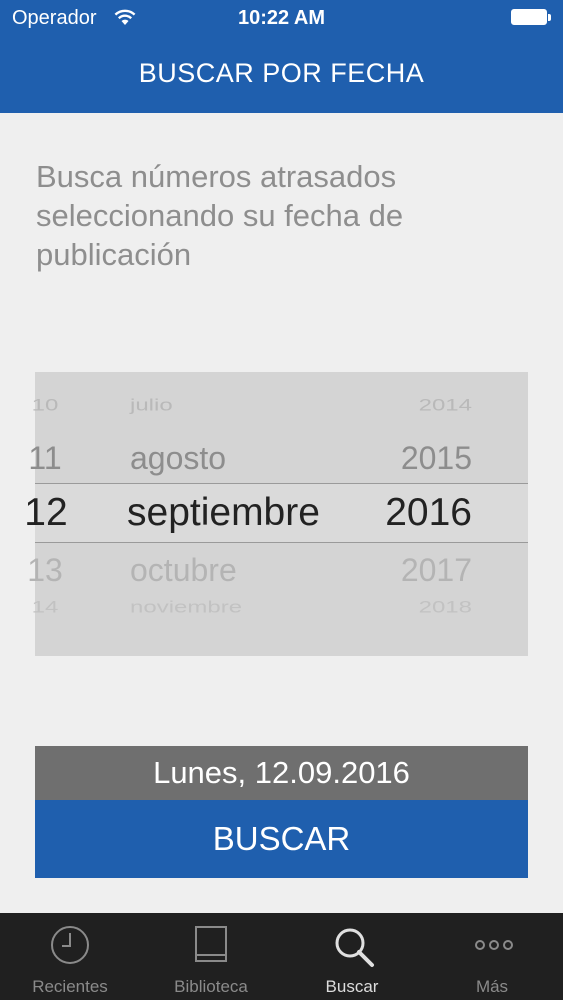 This screenshot has height=1000, width=563. Describe the element at coordinates (46, 513) in the screenshot. I see `picker-day-selected: 12` at that location.